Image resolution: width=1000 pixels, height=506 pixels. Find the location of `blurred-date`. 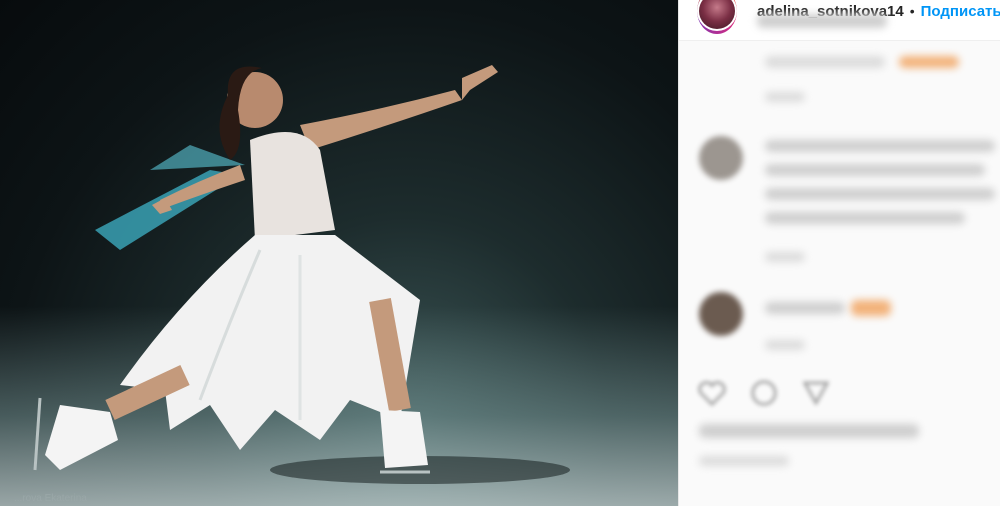

blurred-date is located at coordinates (744, 461).